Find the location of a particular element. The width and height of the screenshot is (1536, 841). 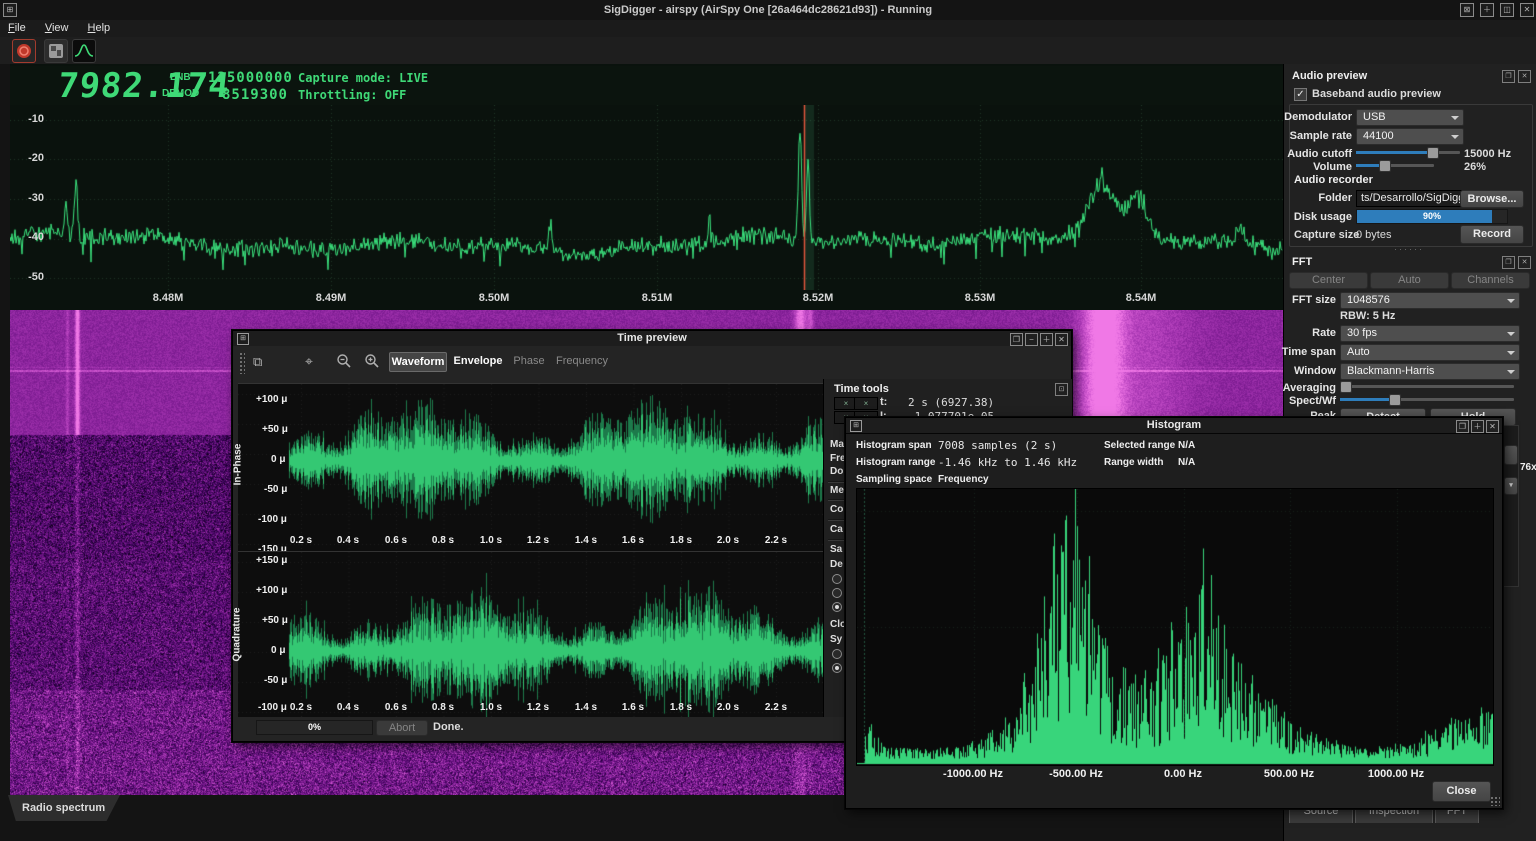

x-tick: 1.6 s is located at coordinates (633, 707).